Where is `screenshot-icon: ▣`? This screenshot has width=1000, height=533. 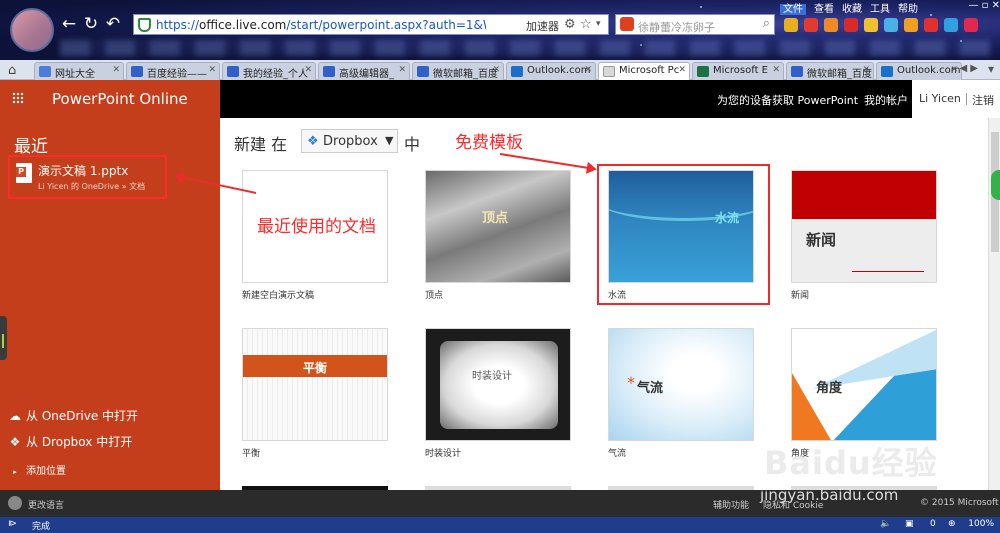 screenshot-icon: ▣ is located at coordinates (909, 524).